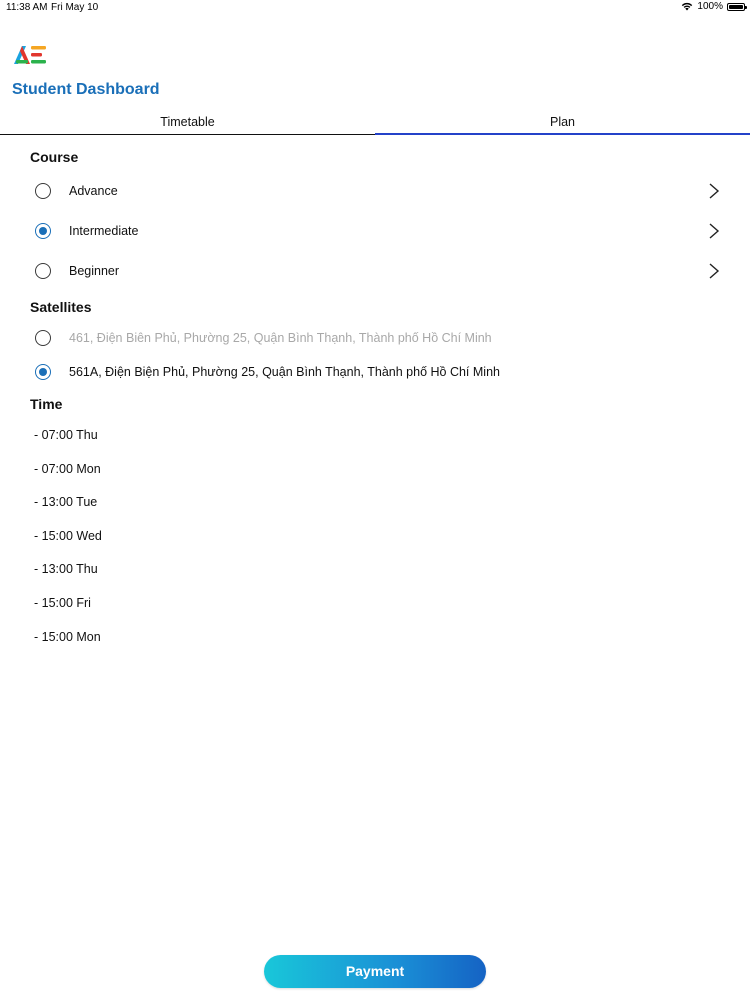 The width and height of the screenshot is (750, 1000). I want to click on tab-bar: Timetable Plan, so click(375, 123).